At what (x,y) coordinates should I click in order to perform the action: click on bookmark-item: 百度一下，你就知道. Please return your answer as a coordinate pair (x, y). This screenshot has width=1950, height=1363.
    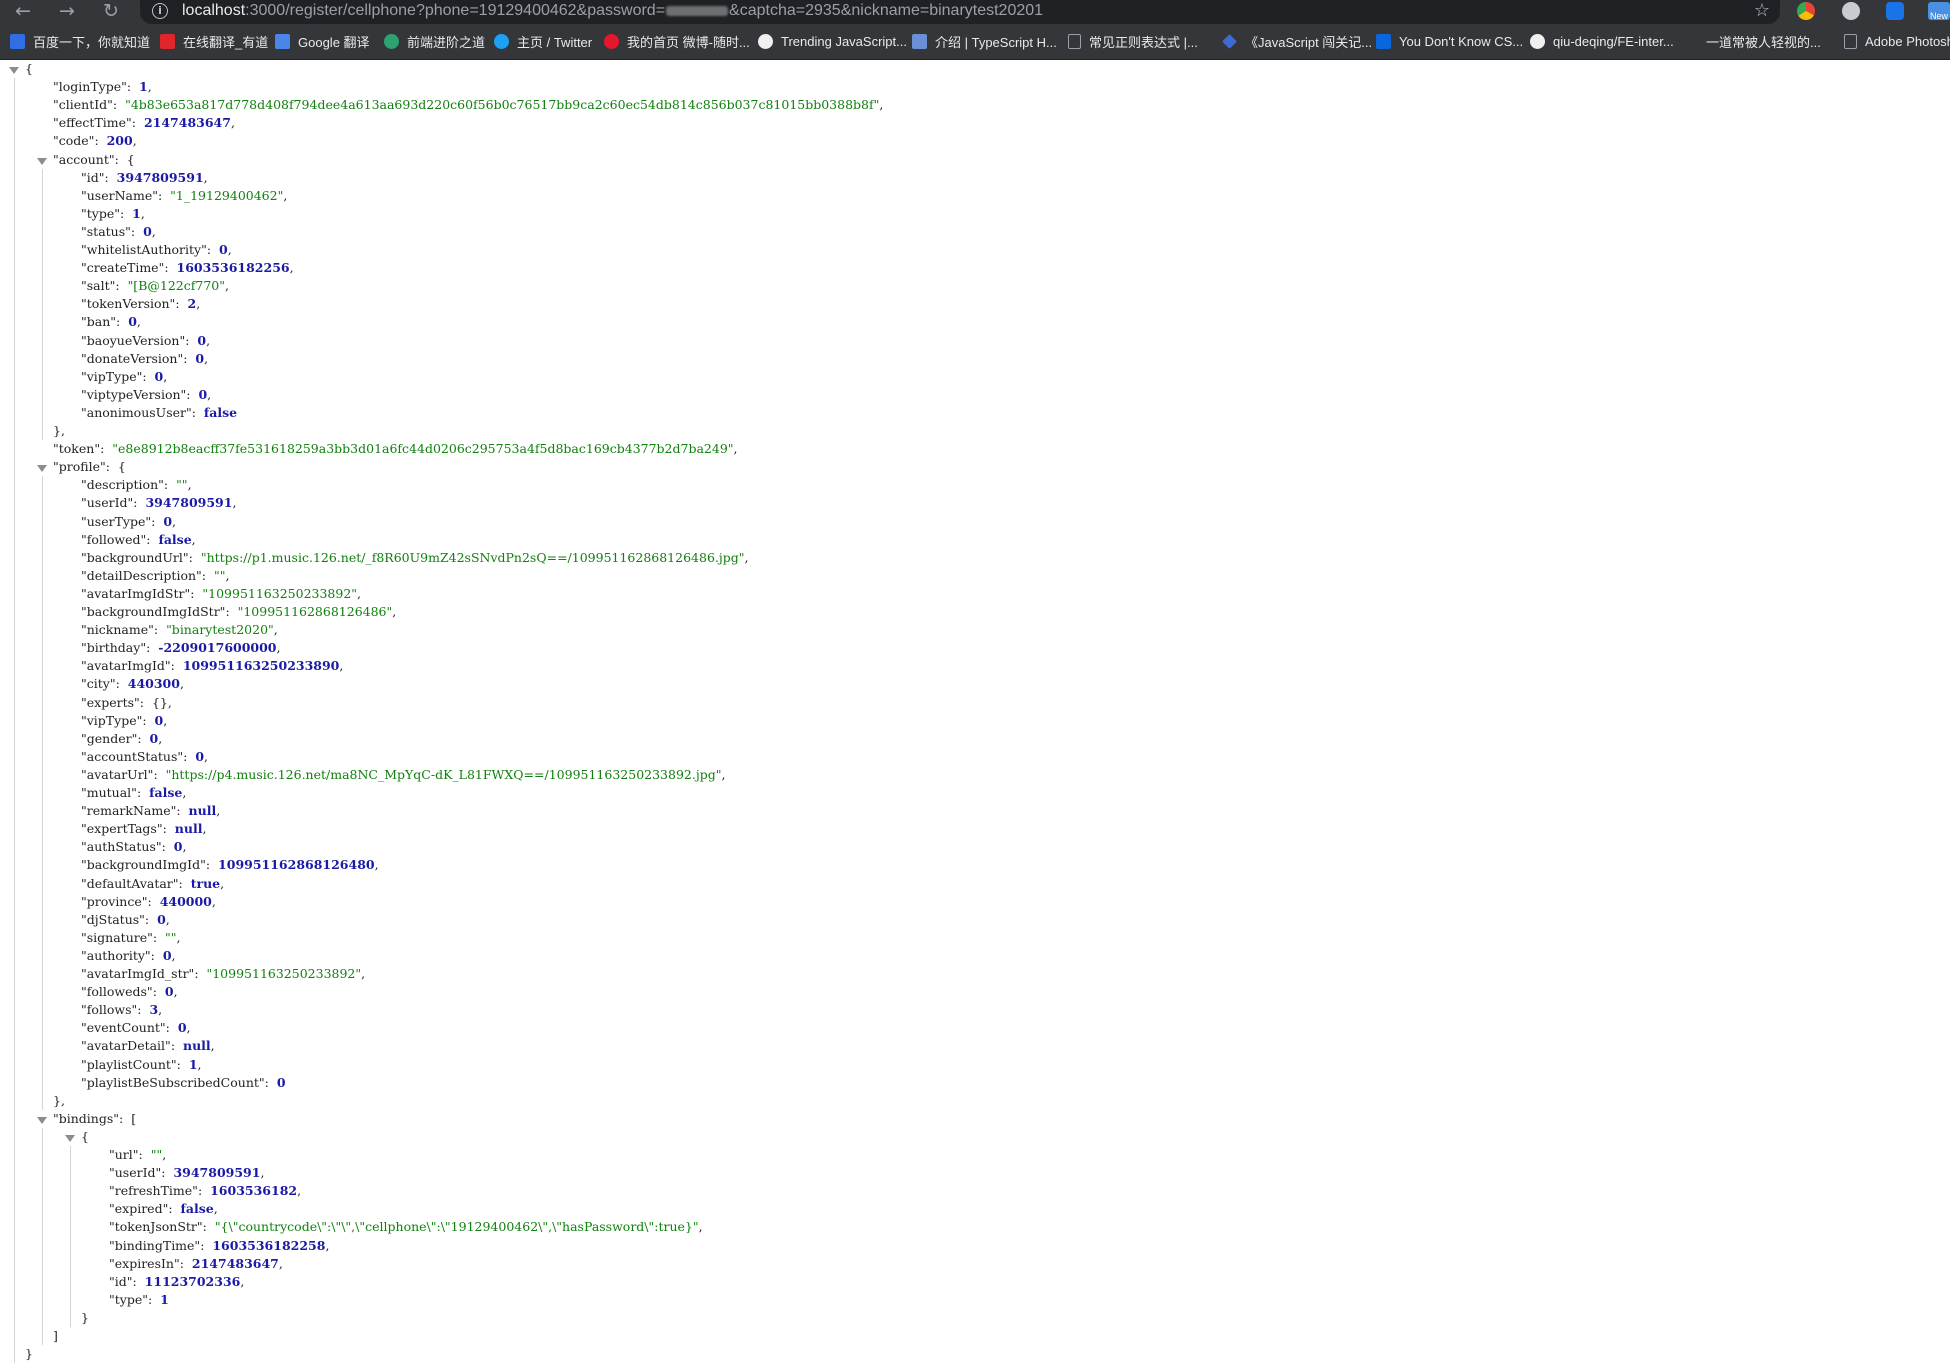
    Looking at the image, I should click on (80, 41).